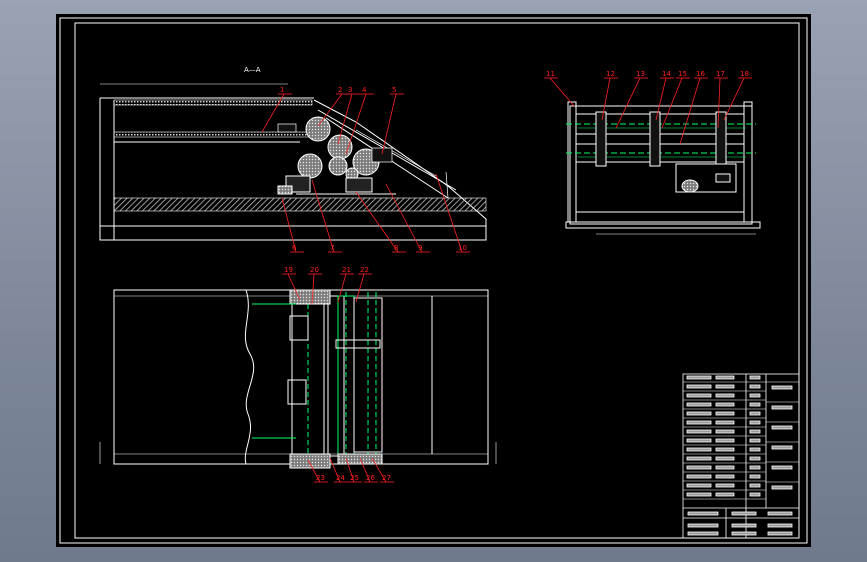 This screenshot has width=867, height=562. What do you see at coordinates (720, 74) in the screenshot?
I see `callout-part-17-label: 17` at bounding box center [720, 74].